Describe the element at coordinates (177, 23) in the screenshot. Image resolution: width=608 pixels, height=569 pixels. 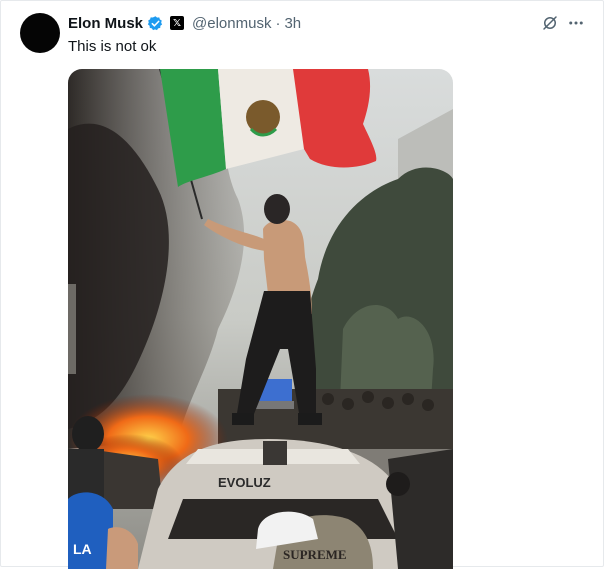
I see `x-logo-icon: 𝕏` at that location.